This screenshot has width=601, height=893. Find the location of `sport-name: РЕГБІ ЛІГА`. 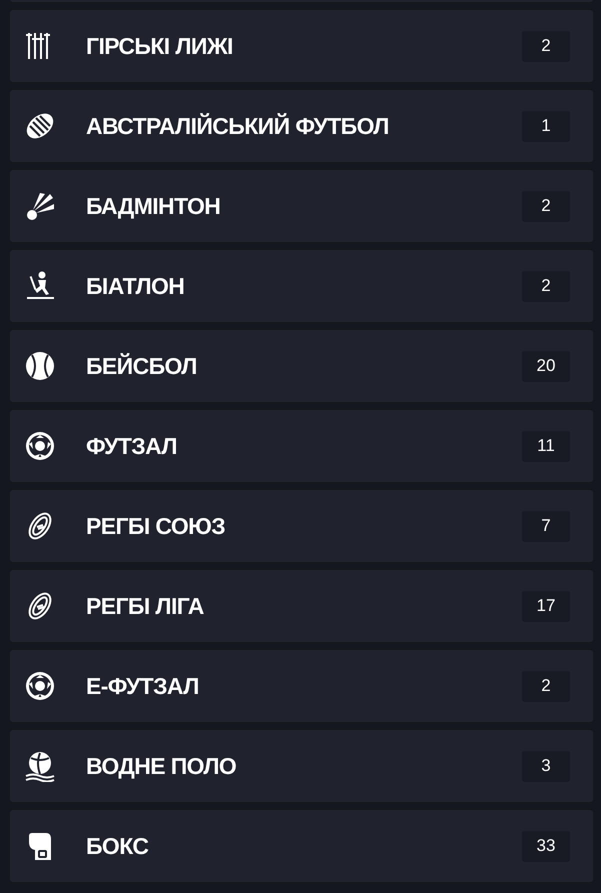

sport-name: РЕГБІ ЛІГА is located at coordinates (145, 606).